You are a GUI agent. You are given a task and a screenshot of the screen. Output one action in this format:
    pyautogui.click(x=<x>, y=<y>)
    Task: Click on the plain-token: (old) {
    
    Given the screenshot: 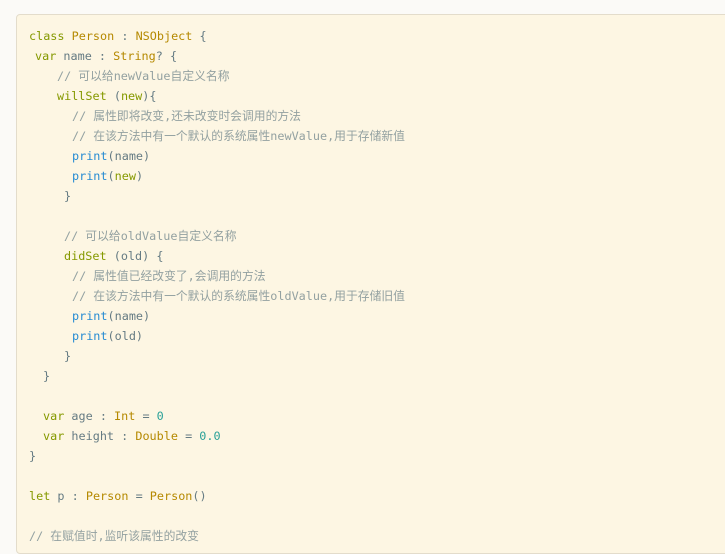 What is the action you would take?
    pyautogui.click(x=138, y=256)
    